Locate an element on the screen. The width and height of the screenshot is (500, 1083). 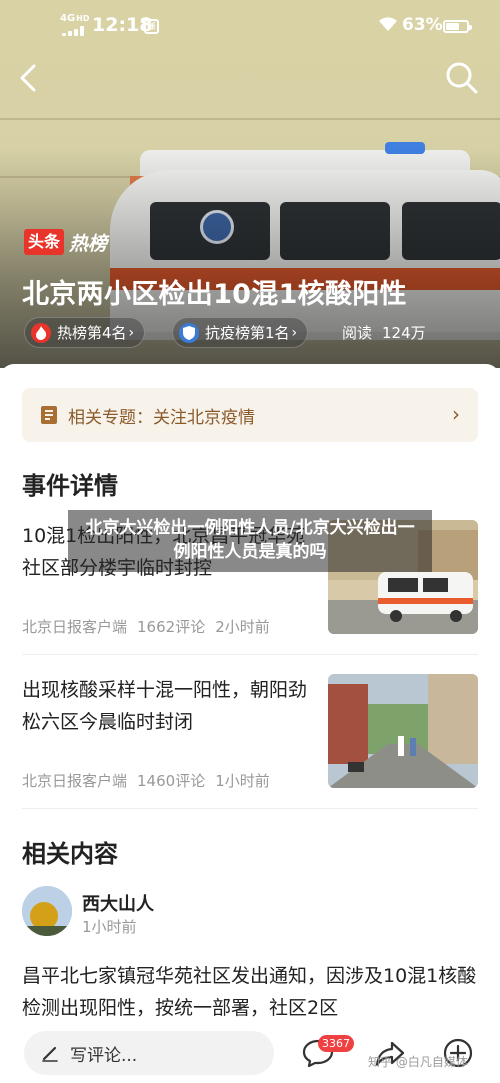
avatar is located at coordinates (47, 911).